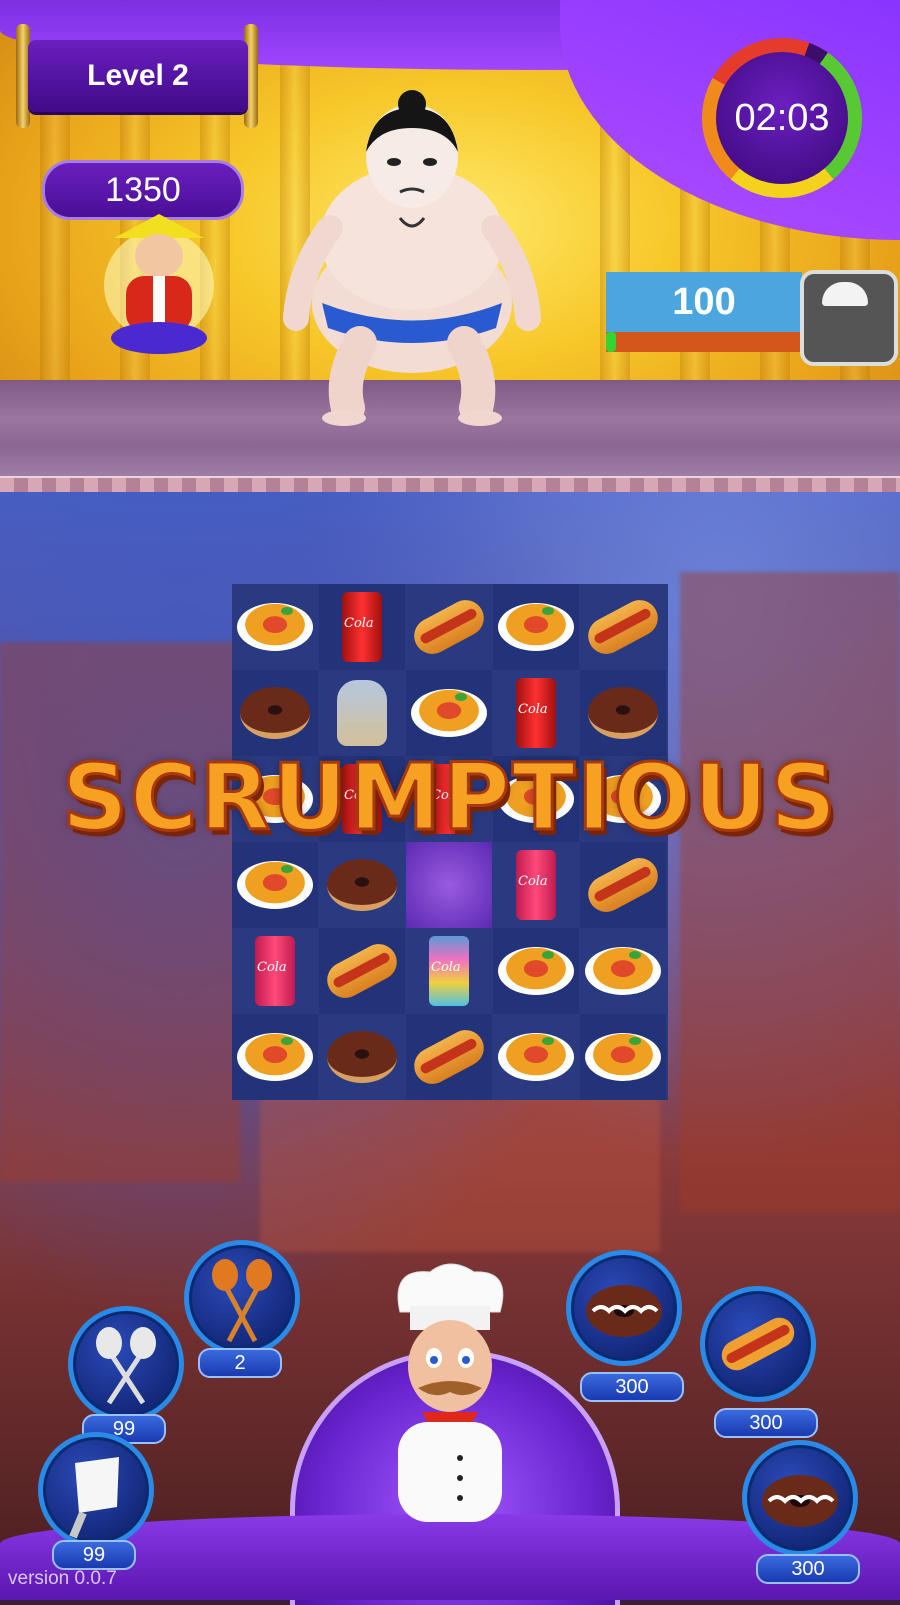 This screenshot has width=900, height=1605. What do you see at coordinates (362, 713) in the screenshot?
I see `bread-bag-icon` at bounding box center [362, 713].